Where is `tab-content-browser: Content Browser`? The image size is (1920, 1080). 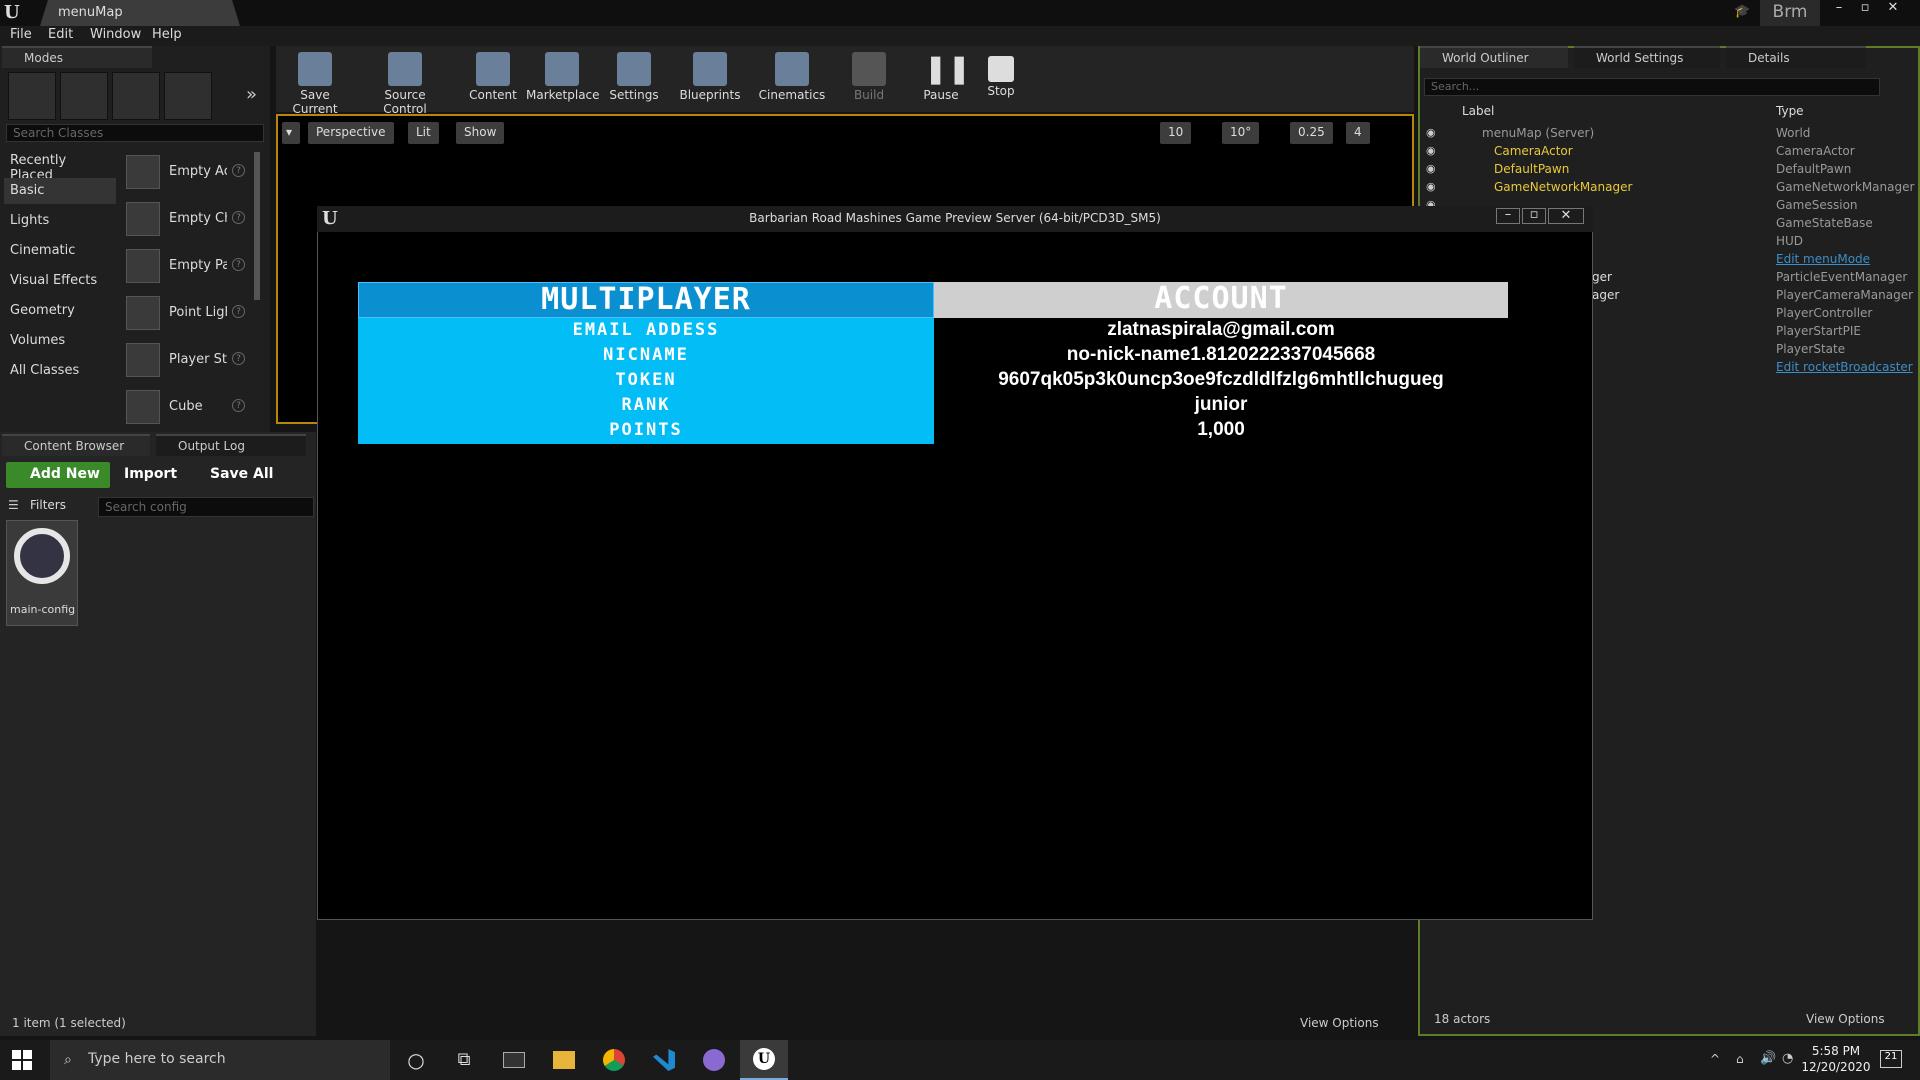
tab-content-browser: Content Browser is located at coordinates (76, 445).